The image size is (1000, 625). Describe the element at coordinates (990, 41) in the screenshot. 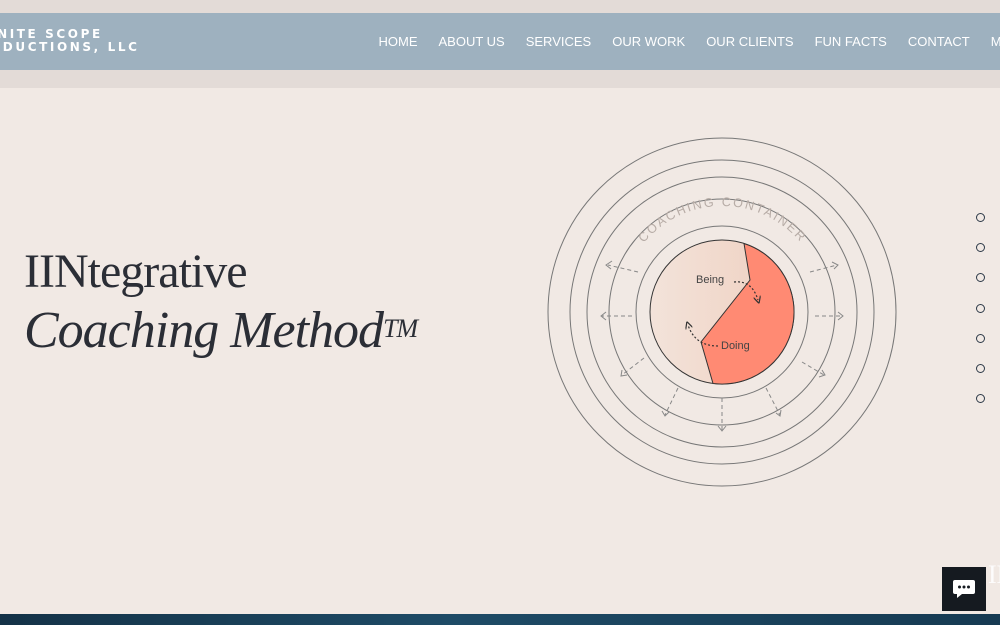

I see `nav-meet-team: MEET T` at that location.